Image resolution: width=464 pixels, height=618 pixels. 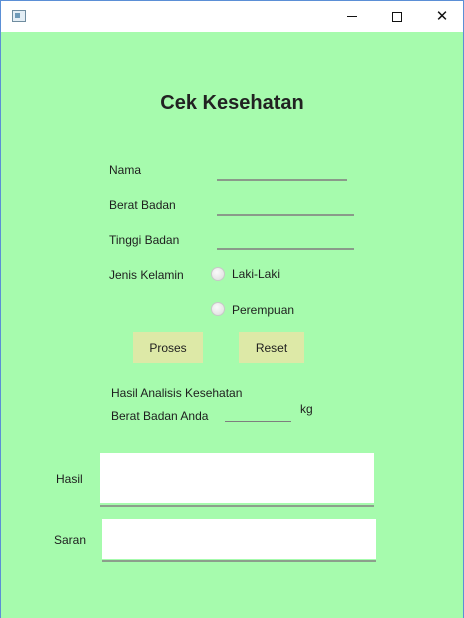 What do you see at coordinates (218, 274) in the screenshot?
I see `radio-laki-laki` at bounding box center [218, 274].